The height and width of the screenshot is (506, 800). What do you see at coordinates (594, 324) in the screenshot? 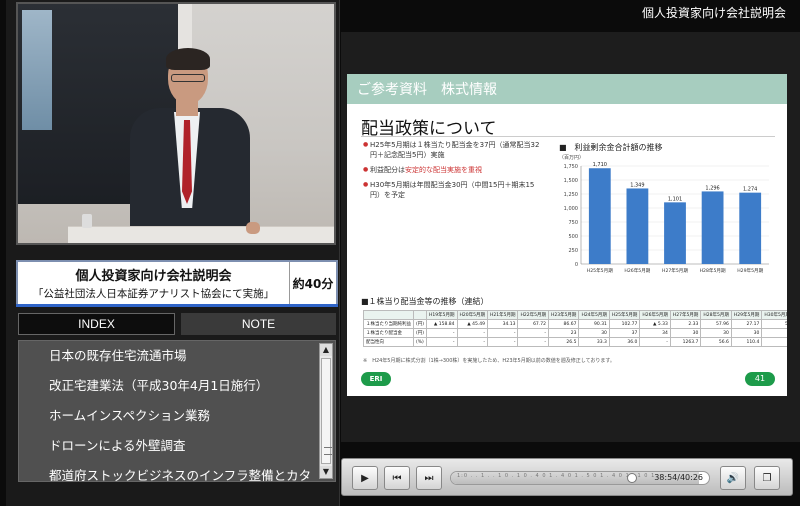
I see `table-cell: 90.31` at bounding box center [594, 324].